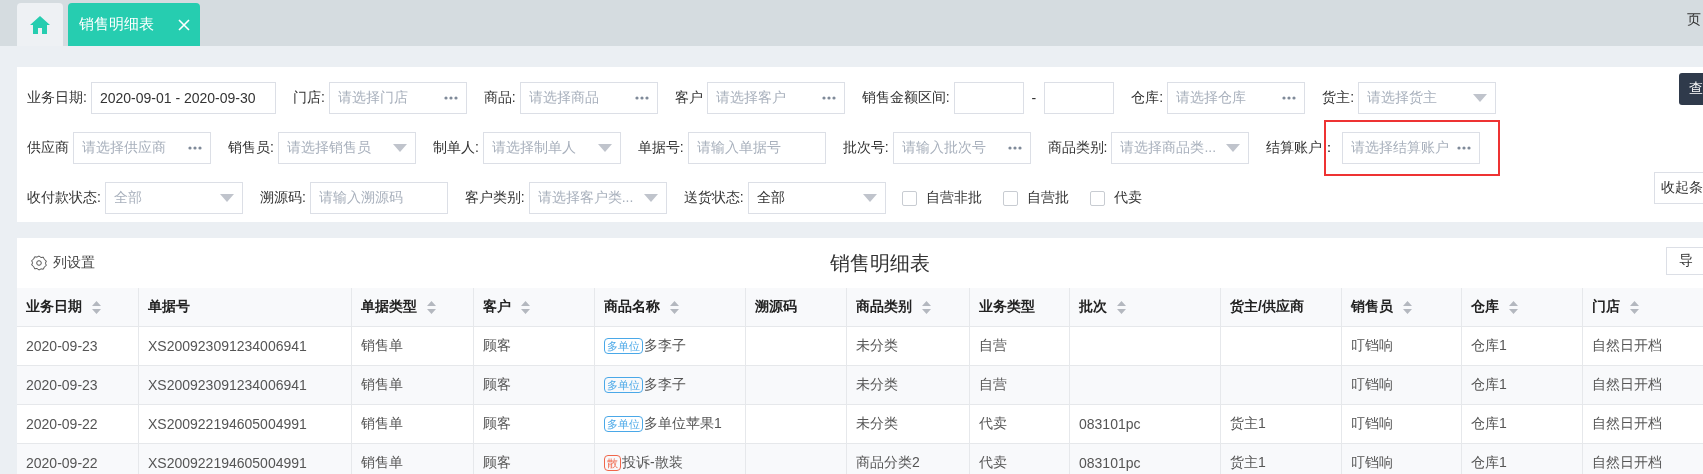 The image size is (1703, 474). What do you see at coordinates (1127, 198) in the screenshot?
I see `checkbox-label: 代卖` at bounding box center [1127, 198].